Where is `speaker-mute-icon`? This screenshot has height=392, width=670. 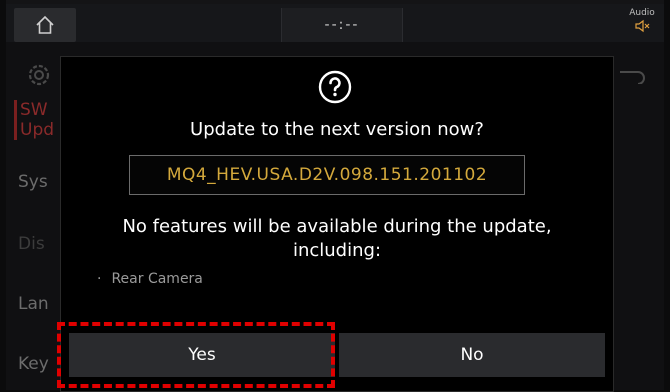 speaker-mute-icon is located at coordinates (642, 26).